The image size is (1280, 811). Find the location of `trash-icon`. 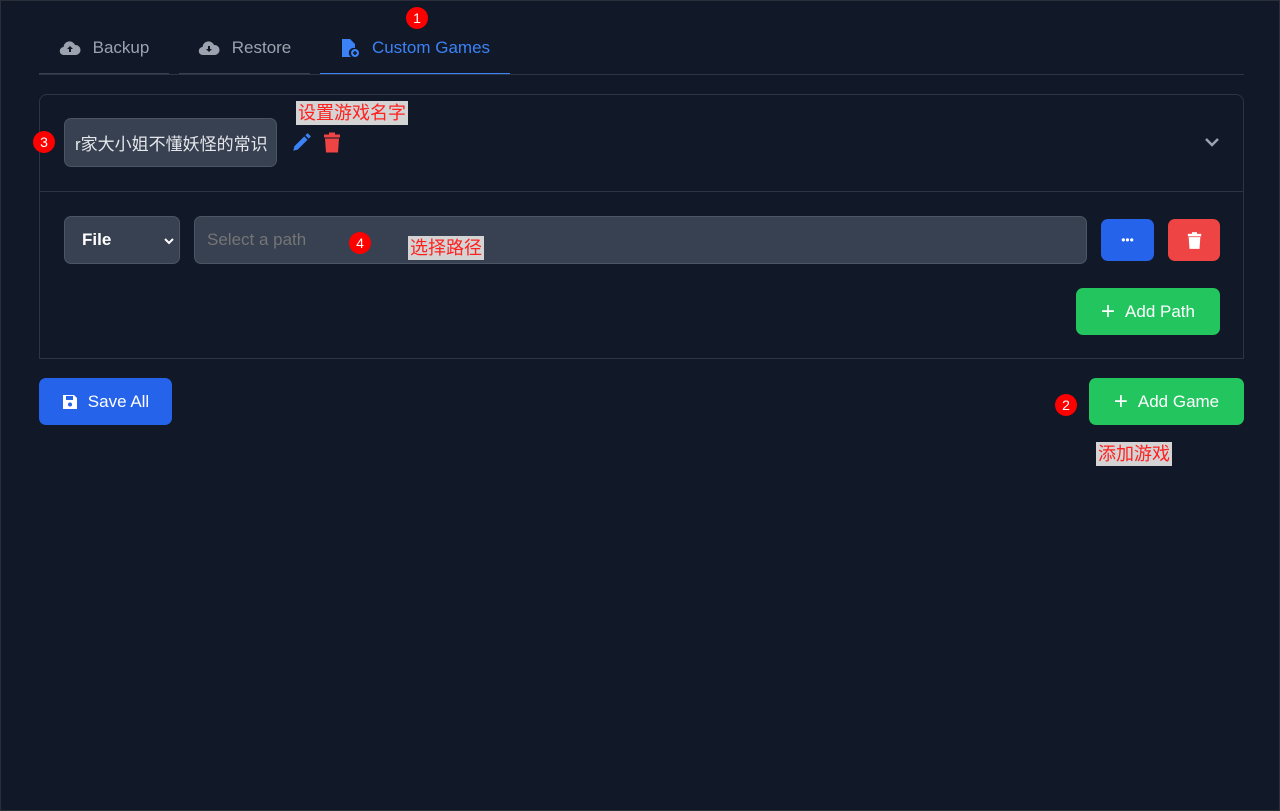

trash-icon is located at coordinates (1194, 240).